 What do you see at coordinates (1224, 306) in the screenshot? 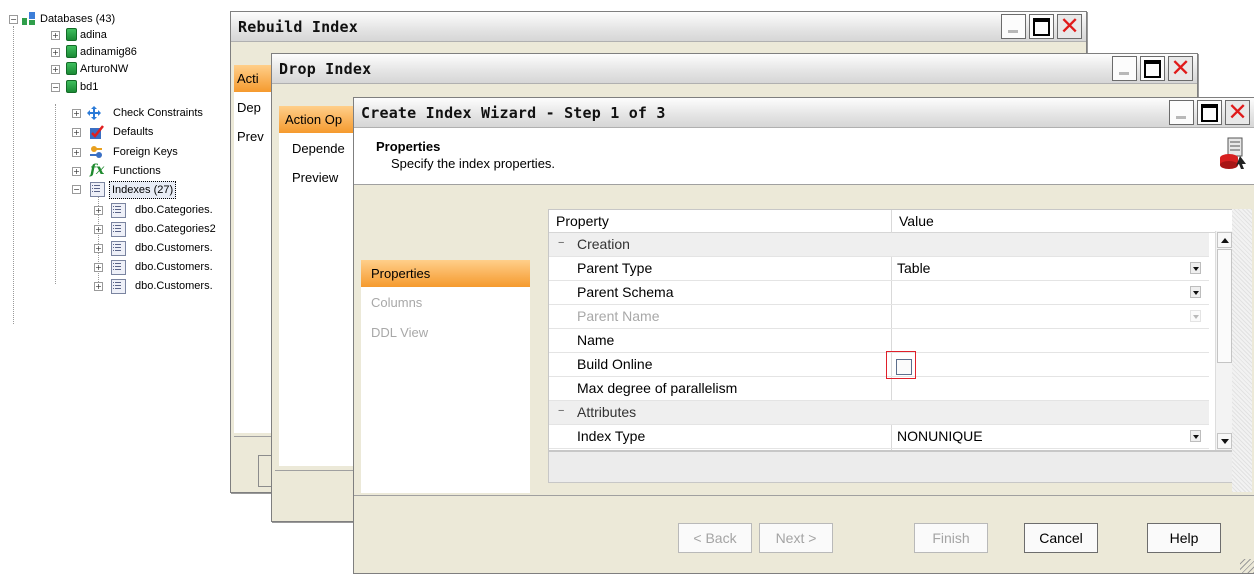
I see `scroll-thumb` at bounding box center [1224, 306].